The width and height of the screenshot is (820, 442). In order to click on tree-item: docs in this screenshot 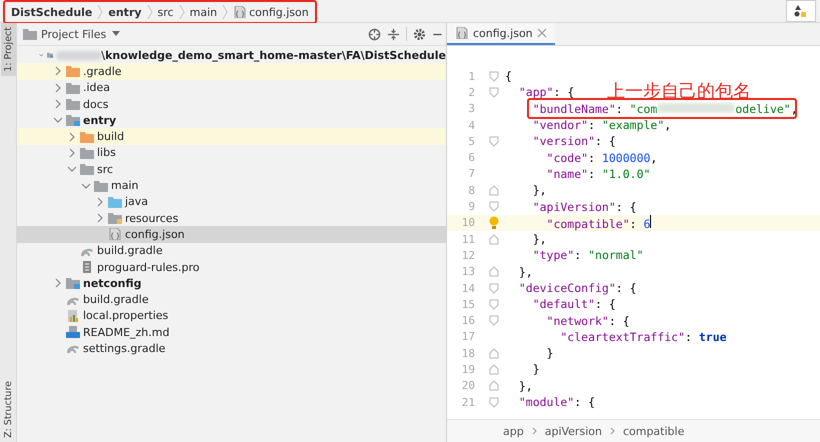, I will do `click(231, 104)`.